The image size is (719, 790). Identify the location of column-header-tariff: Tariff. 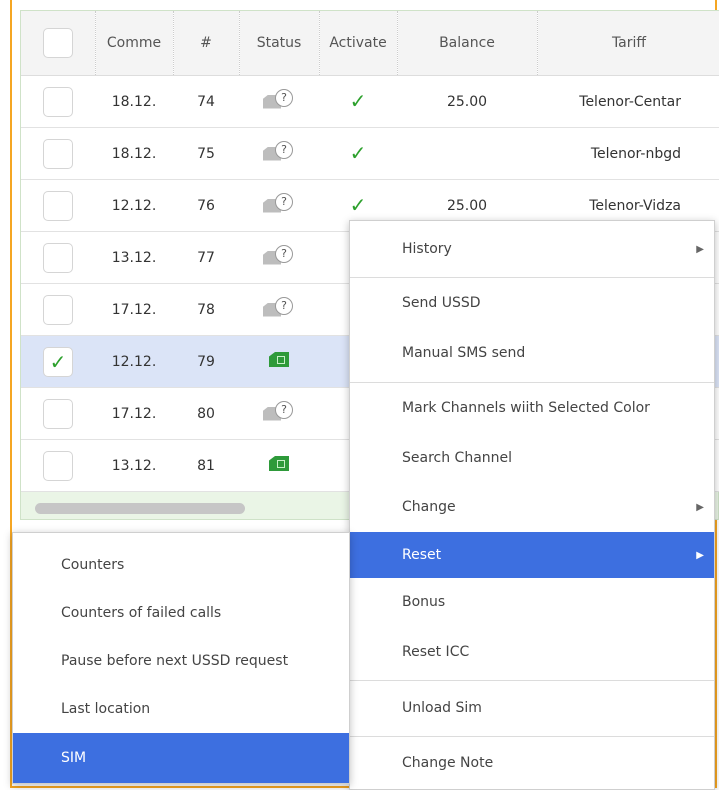
(628, 43).